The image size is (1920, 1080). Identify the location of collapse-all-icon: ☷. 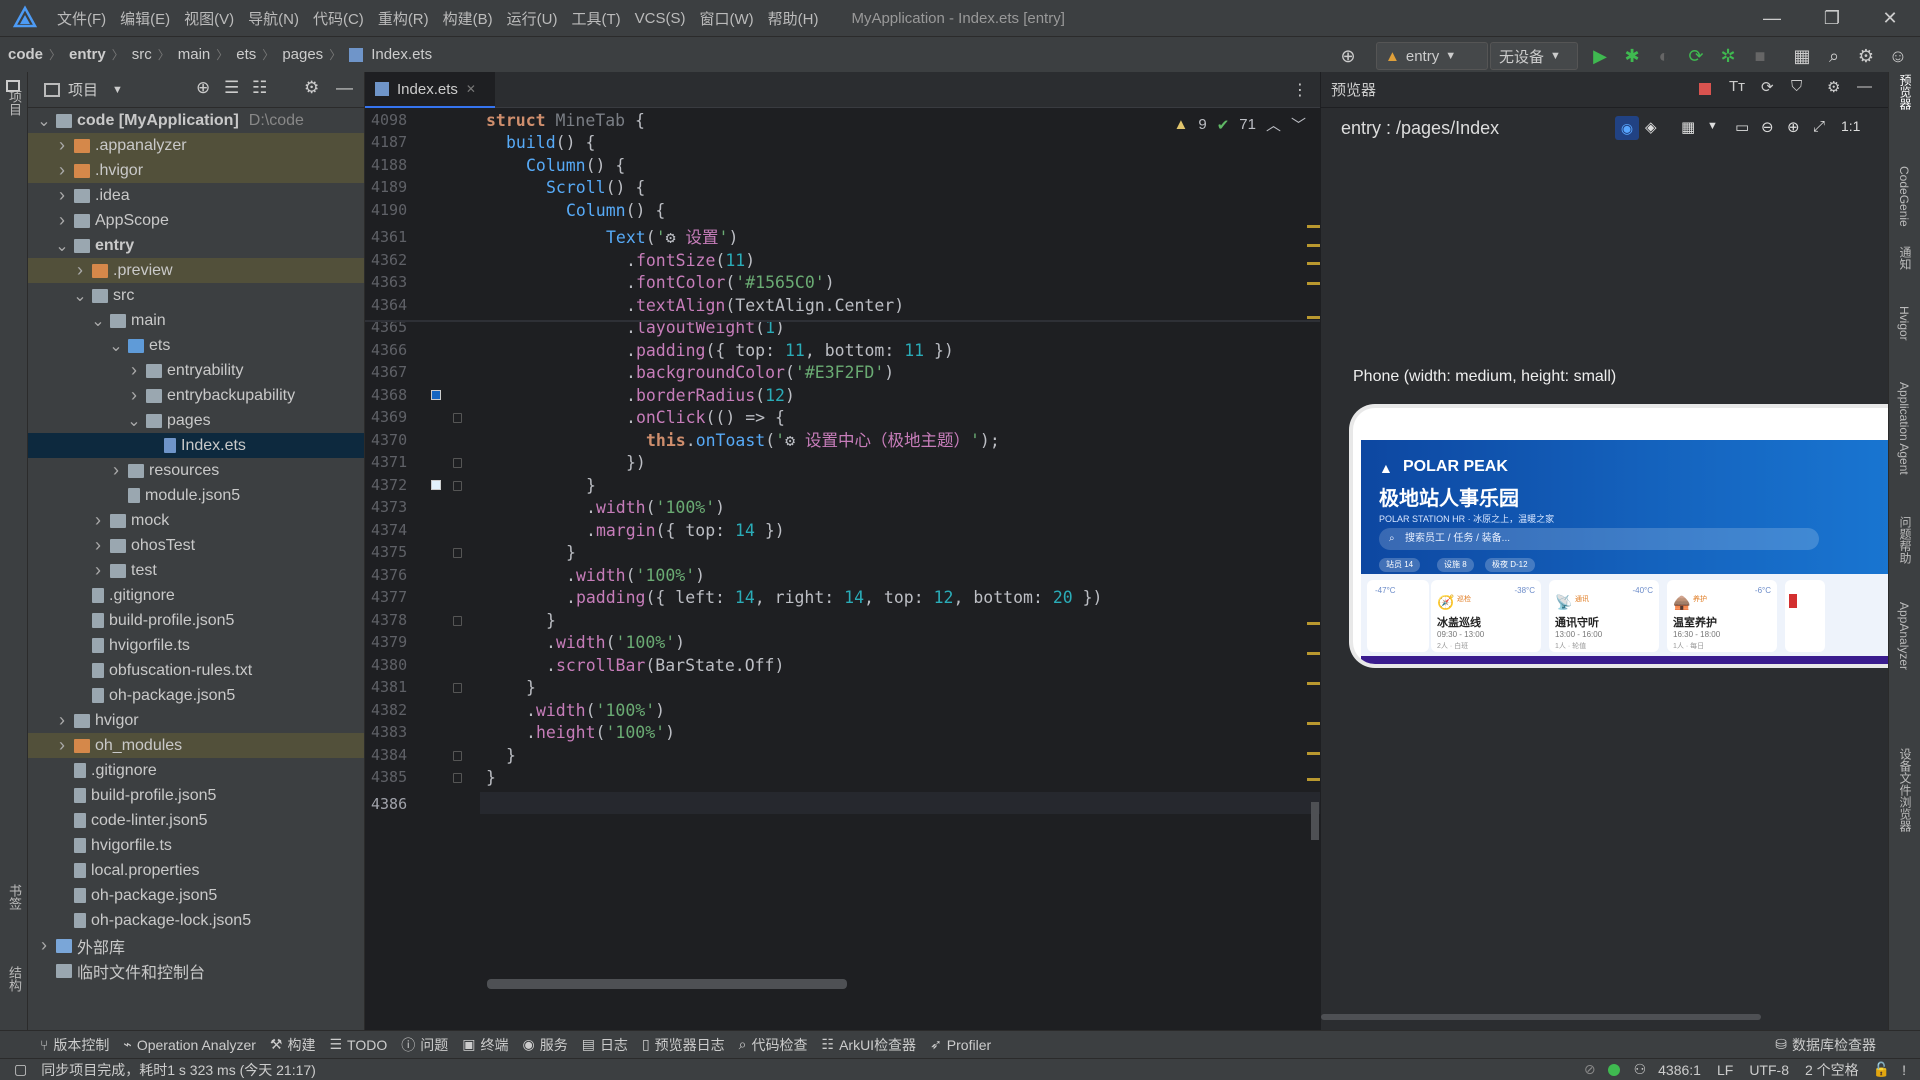
(259, 88).